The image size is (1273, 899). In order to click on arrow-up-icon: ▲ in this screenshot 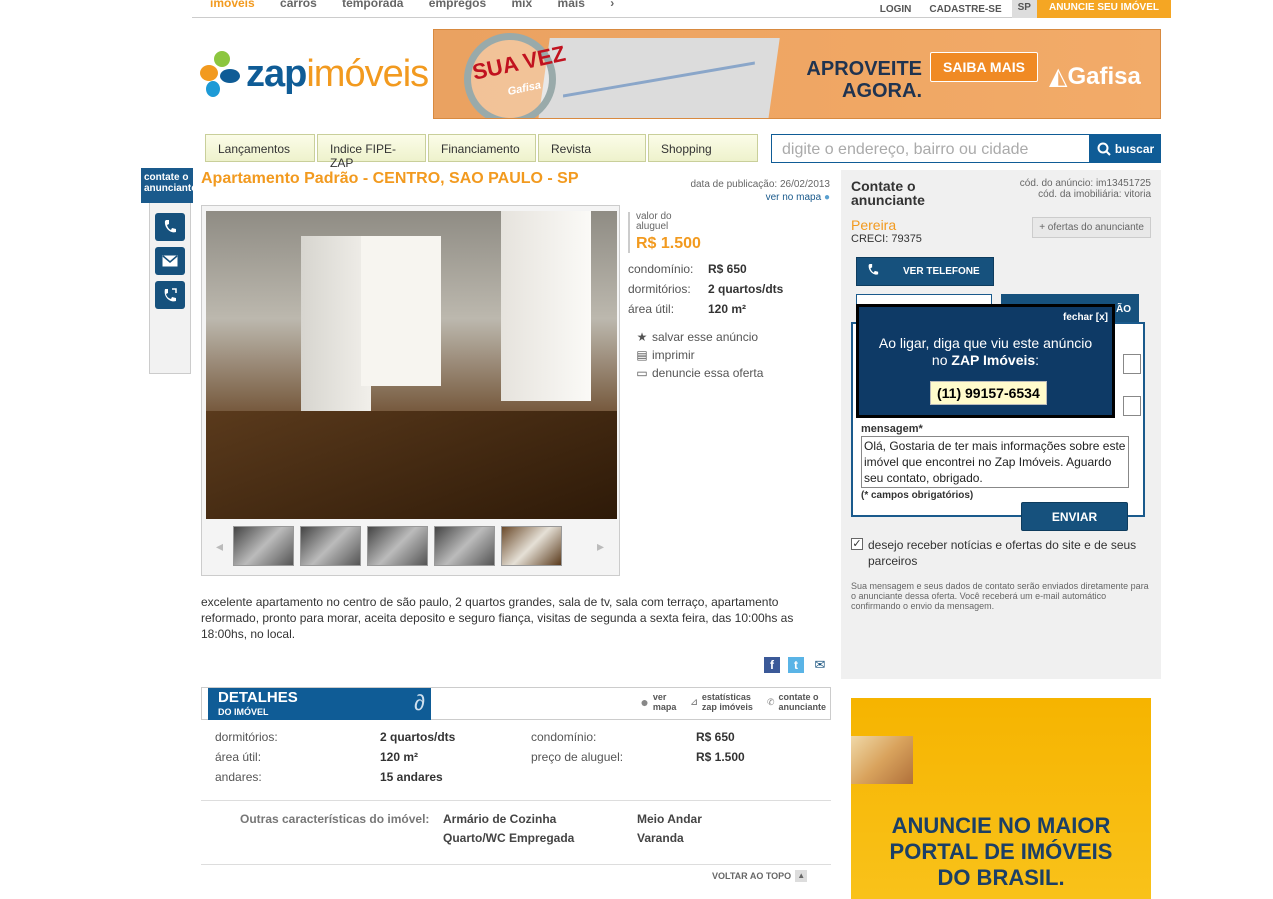, I will do `click(801, 876)`.